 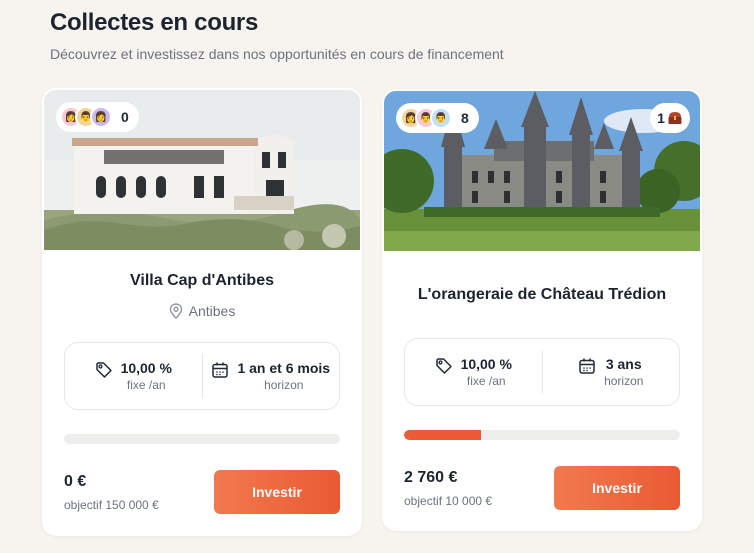 What do you see at coordinates (441, 118) in the screenshot?
I see `avatar: 👨` at bounding box center [441, 118].